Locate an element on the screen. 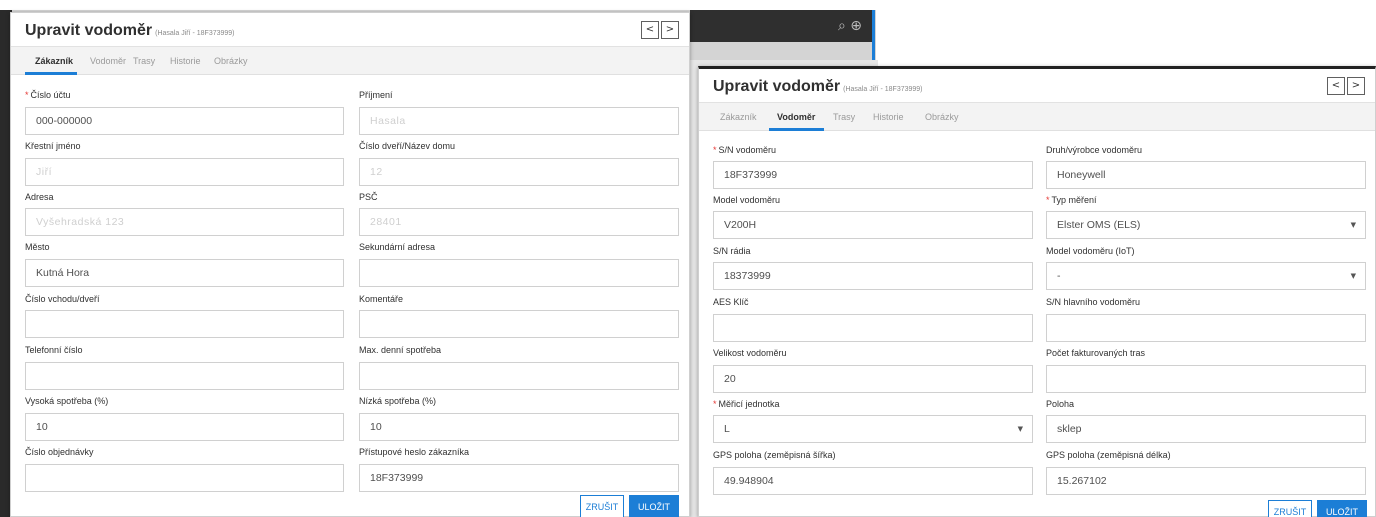 Image resolution: width=1376 pixels, height=517 pixels. account-number-label: * Číslo účtu is located at coordinates (48, 95).